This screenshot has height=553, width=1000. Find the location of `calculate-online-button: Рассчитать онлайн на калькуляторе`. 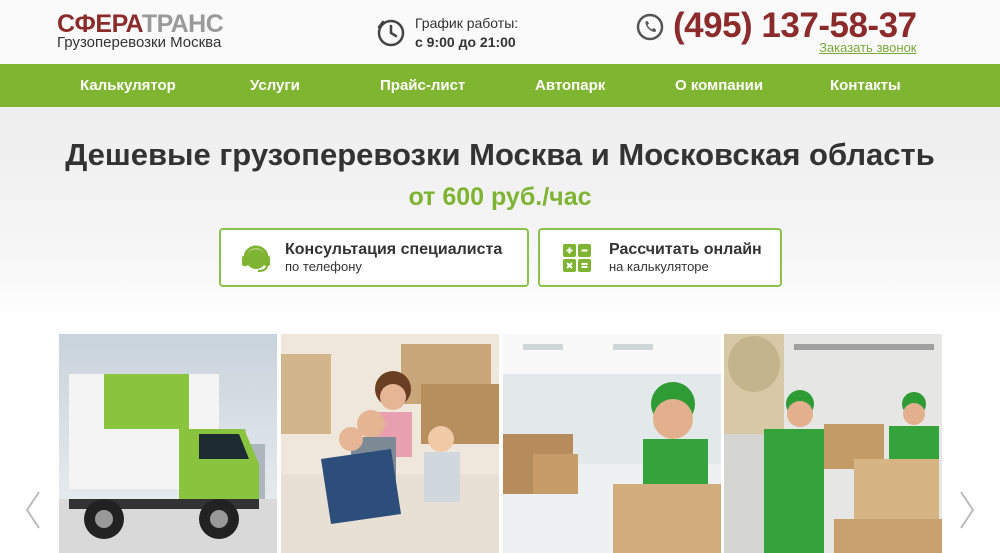

calculate-online-button: Рассчитать онлайн на калькуляторе is located at coordinates (660, 257).